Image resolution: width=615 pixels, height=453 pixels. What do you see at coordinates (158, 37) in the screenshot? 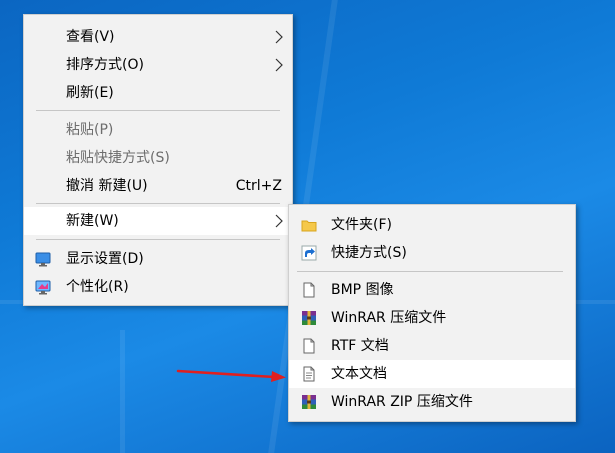
I see `menu-item-view: 查看(V)` at bounding box center [158, 37].